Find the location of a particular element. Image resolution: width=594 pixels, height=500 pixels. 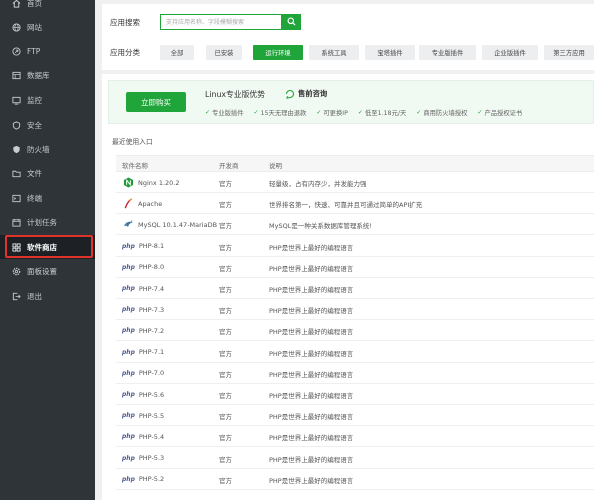

table-row: php PHP-7.4 官方 PHP是世界上最好的编程语言 is located at coordinates (355, 288).